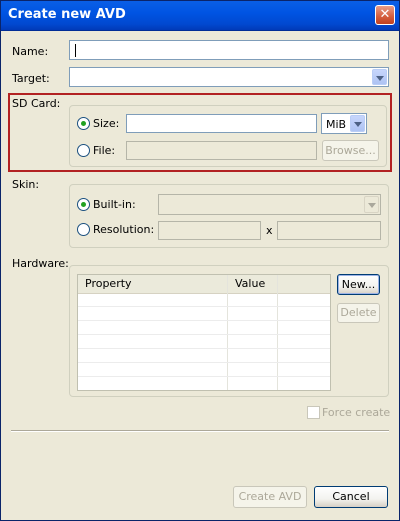 This screenshot has height=521, width=400. I want to click on delete-property-button: Delete, so click(358, 313).